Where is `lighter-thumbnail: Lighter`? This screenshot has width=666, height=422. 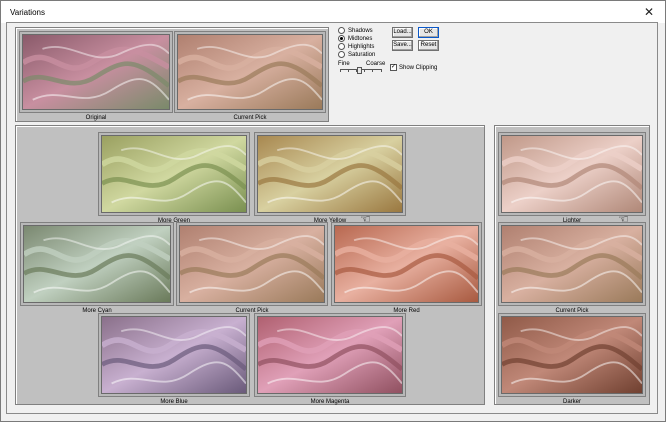 lighter-thumbnail: Lighter is located at coordinates (572, 178).